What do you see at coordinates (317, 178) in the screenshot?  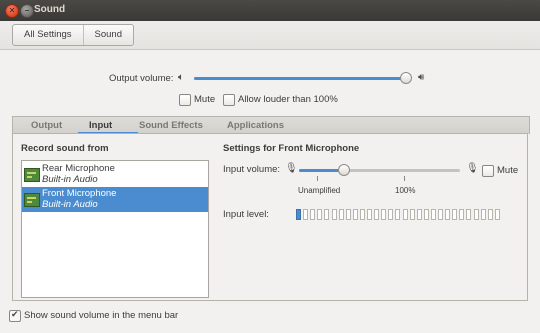 I see `unamplified-tick` at bounding box center [317, 178].